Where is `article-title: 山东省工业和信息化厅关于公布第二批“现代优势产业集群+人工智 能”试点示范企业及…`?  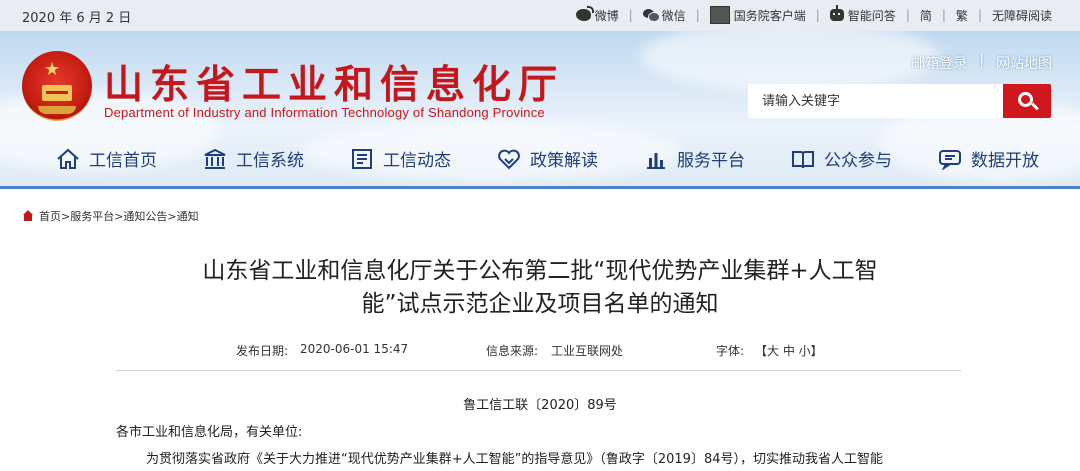 article-title: 山东省工业和信息化厅关于公布第二批“现代优势产业集群+人工智 能”试点示范企业及… is located at coordinates (540, 288).